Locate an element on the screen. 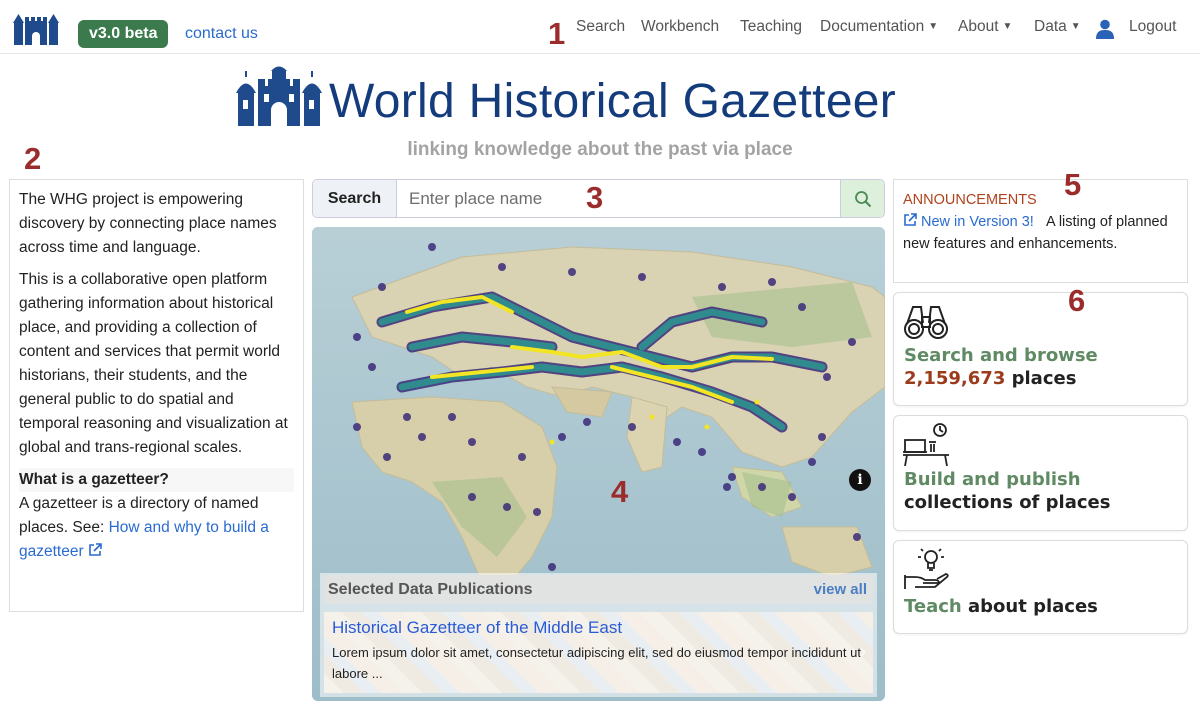 This screenshot has width=1200, height=709. teach-rest: about places is located at coordinates (1029, 606).